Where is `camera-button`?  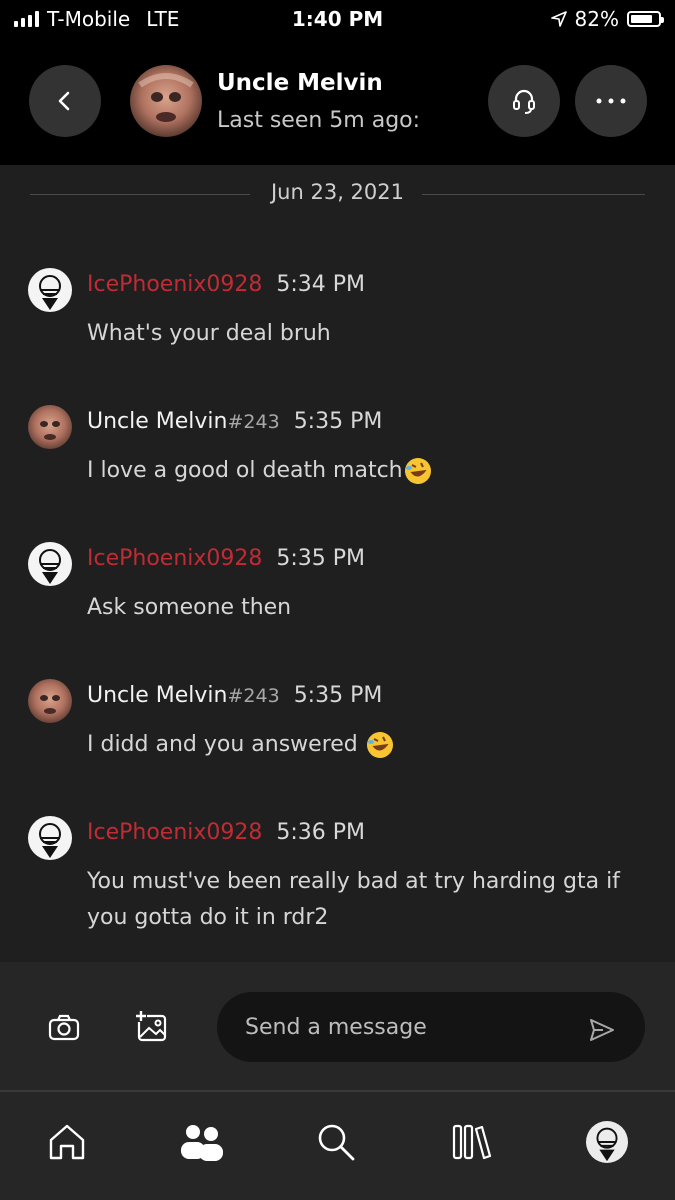
camera-button is located at coordinates (64, 1027).